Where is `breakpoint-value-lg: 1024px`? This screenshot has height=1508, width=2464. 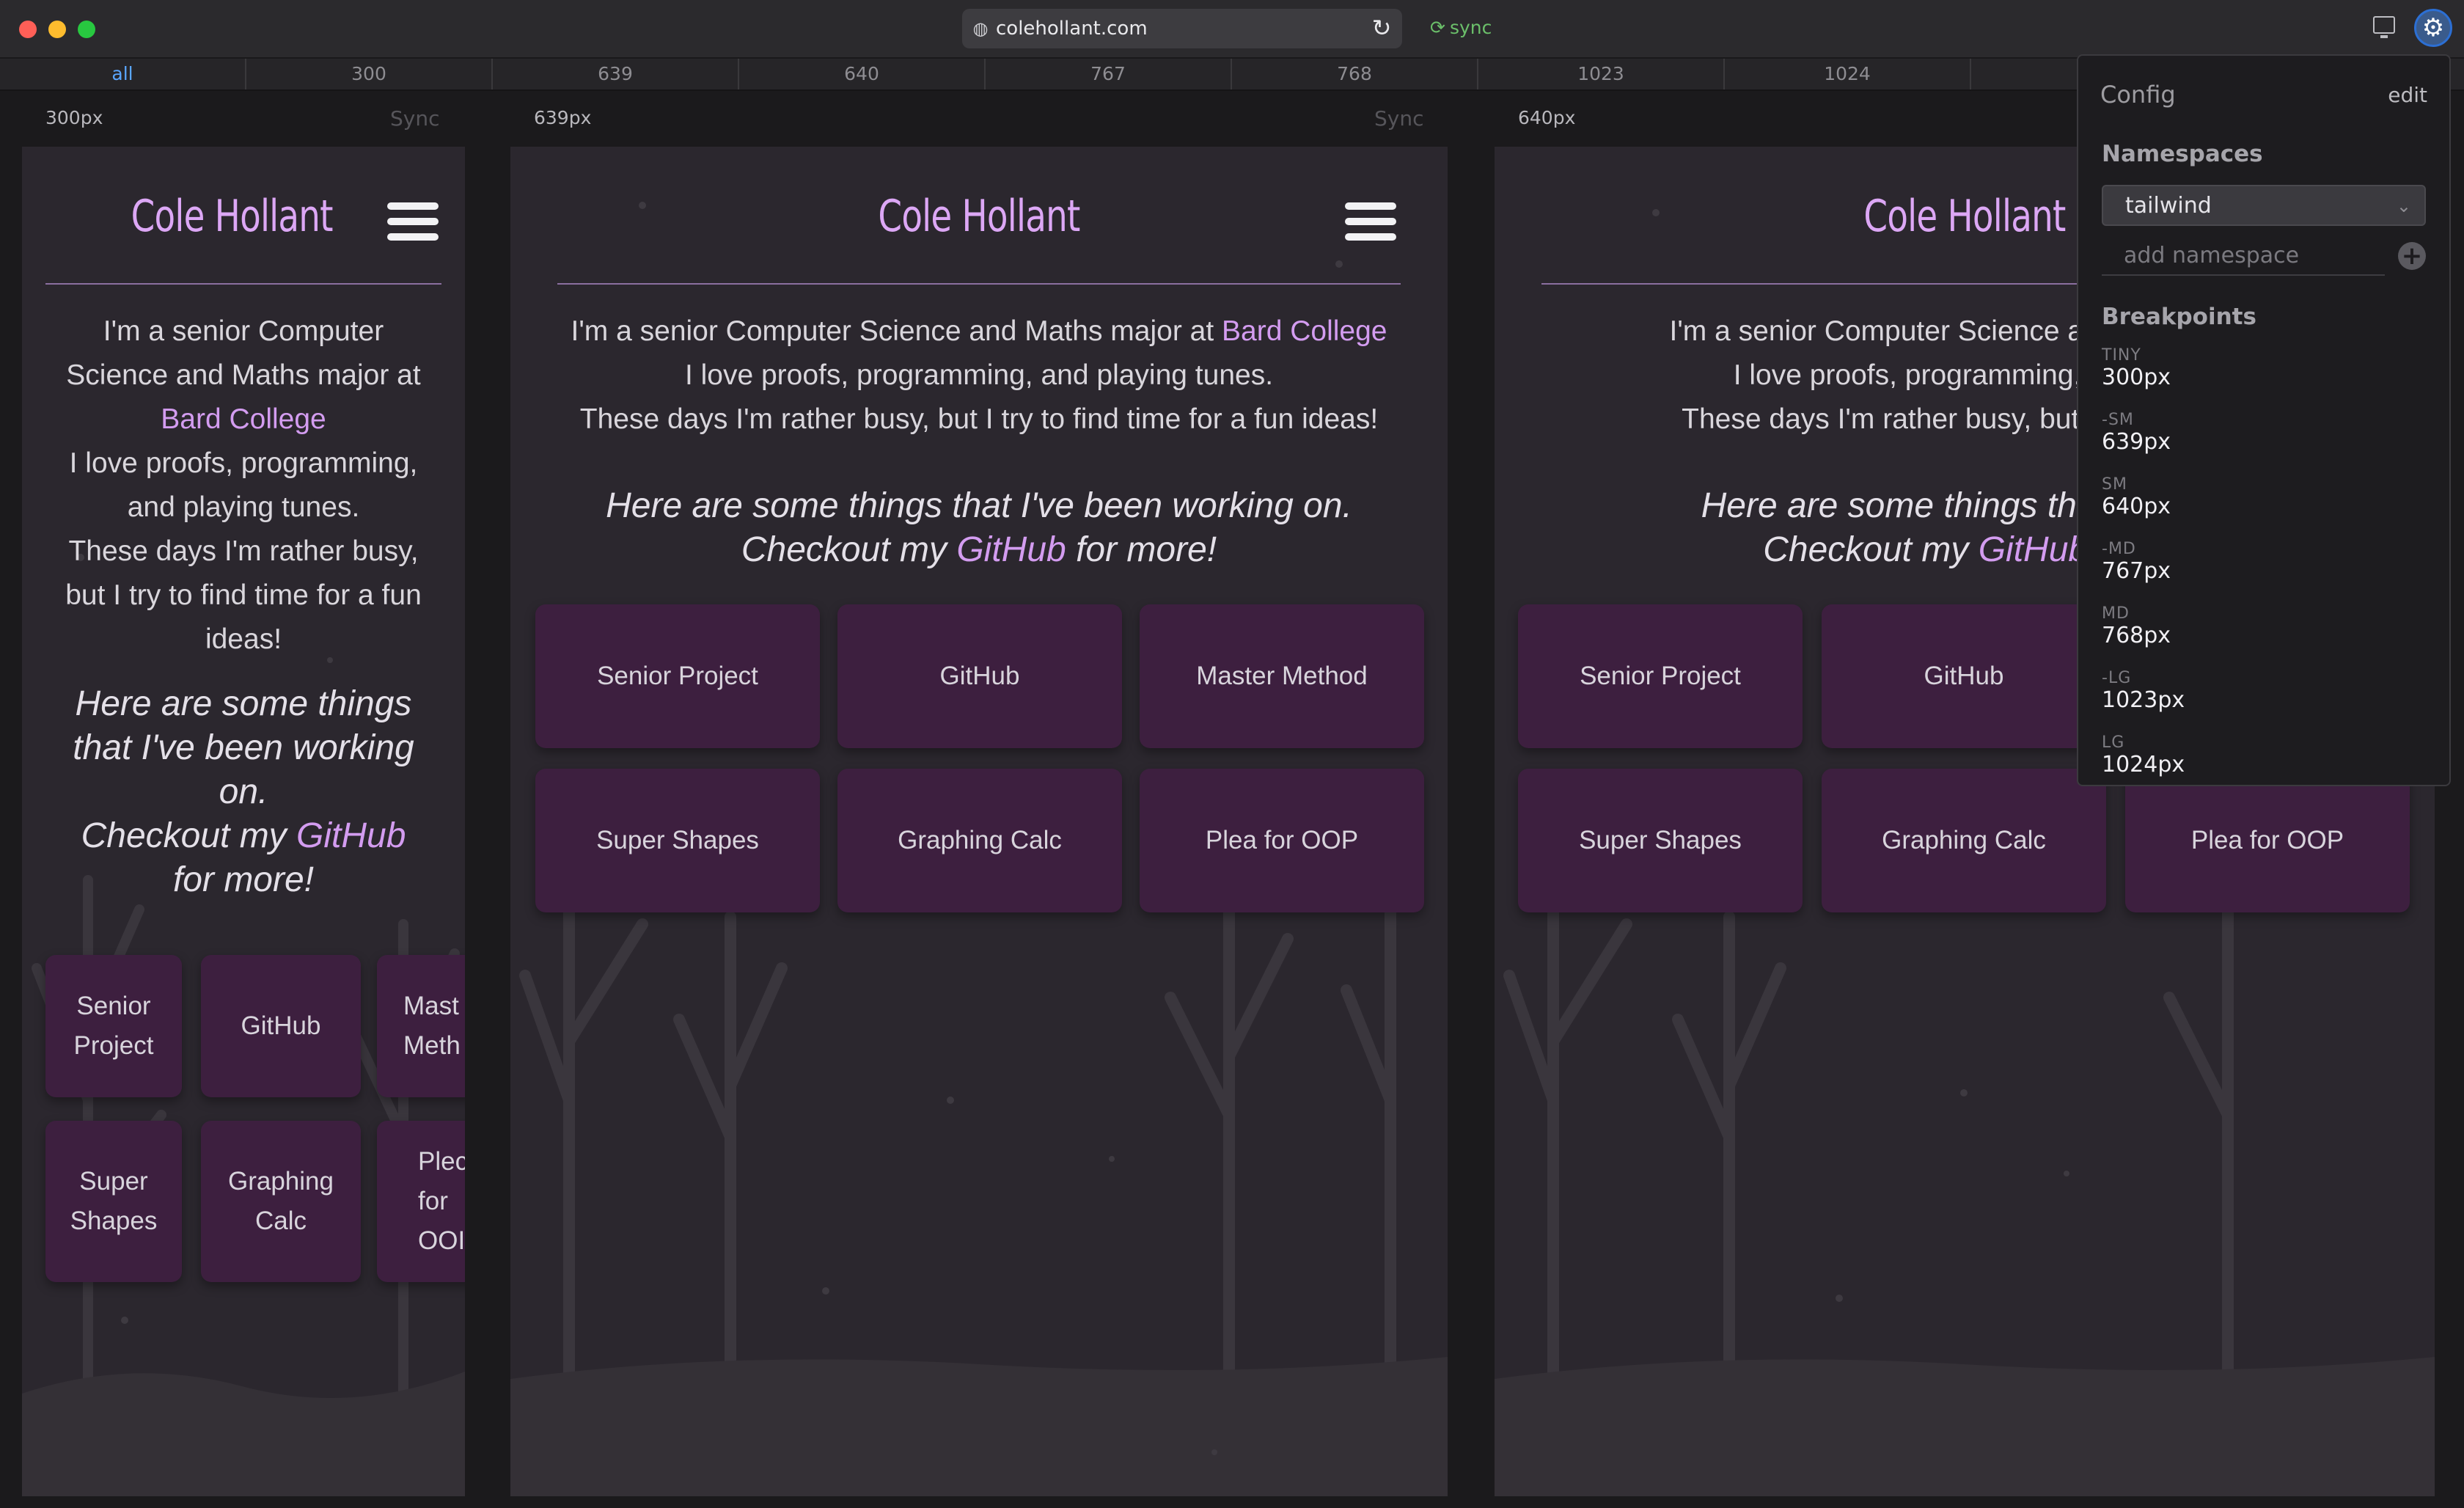
breakpoint-value-lg: 1024px is located at coordinates (2143, 765).